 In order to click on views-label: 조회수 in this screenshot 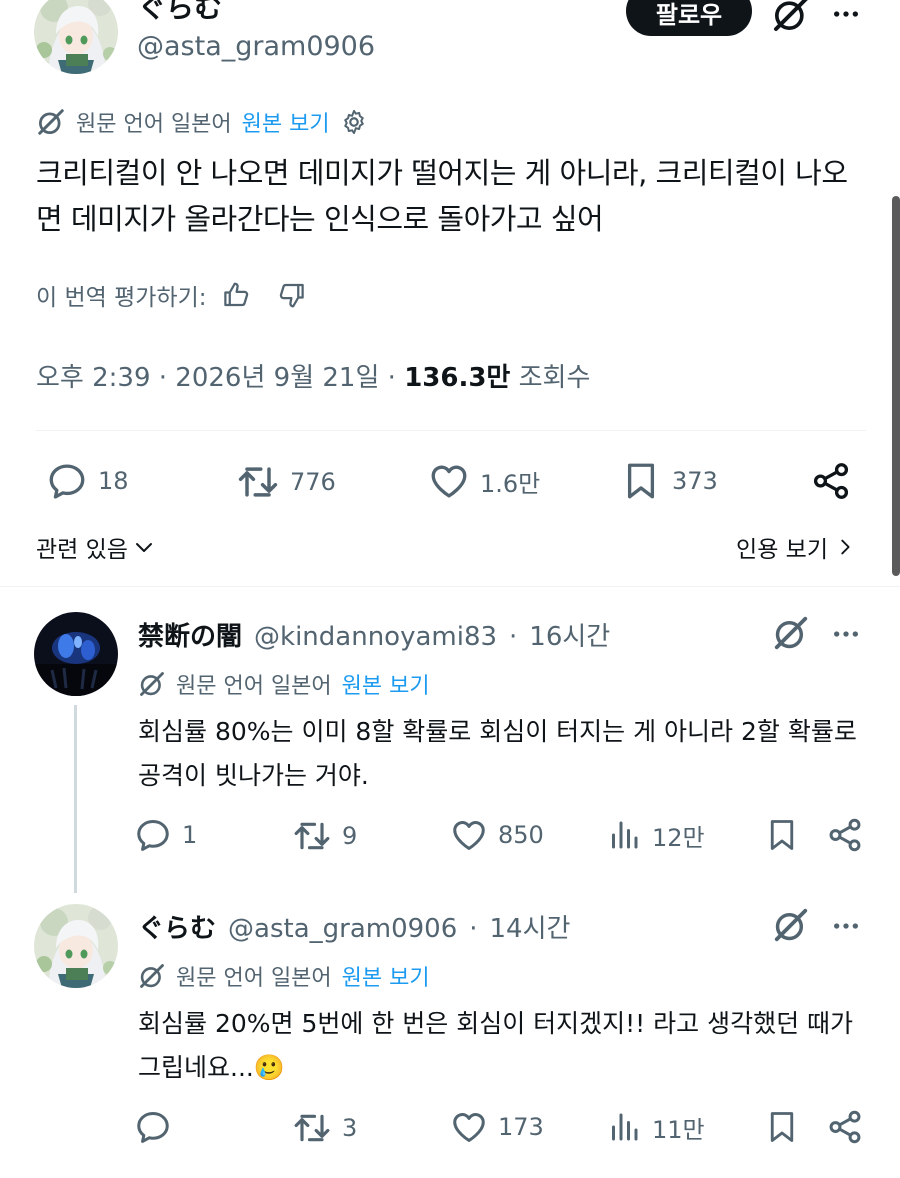, I will do `click(554, 378)`.